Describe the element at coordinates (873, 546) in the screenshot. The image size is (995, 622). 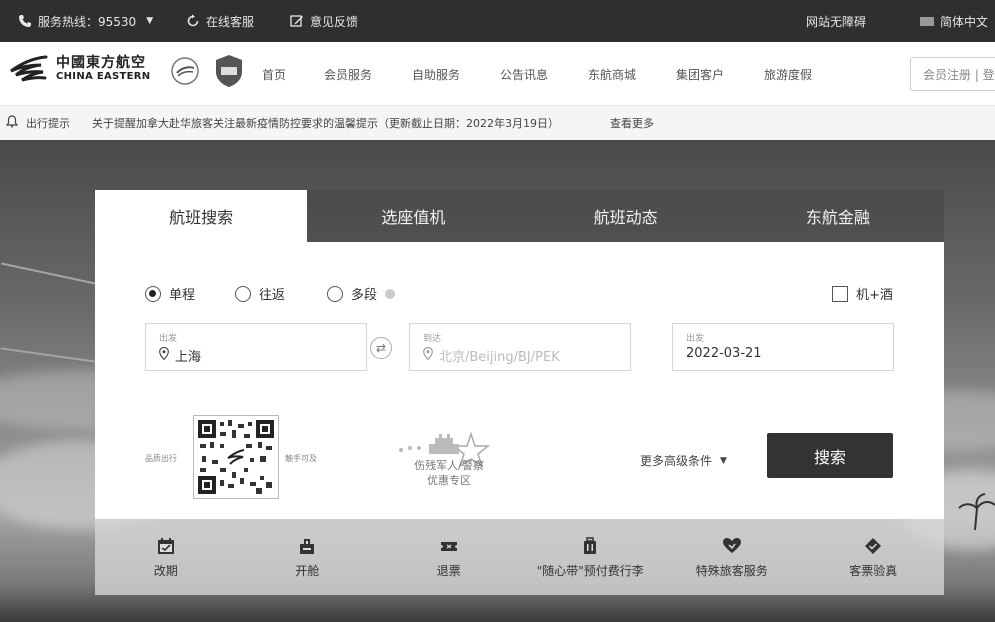
I see `diamond-check-icon` at that location.